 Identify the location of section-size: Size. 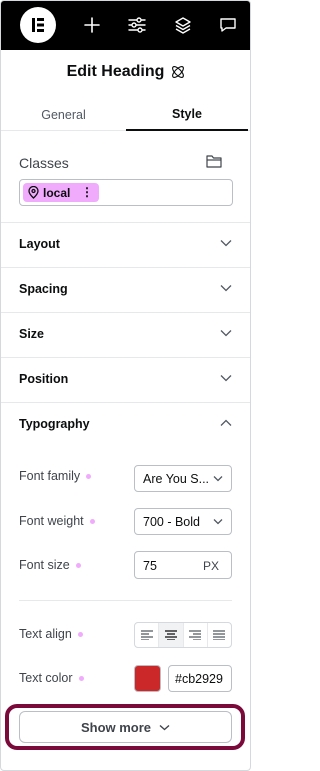
(125, 334).